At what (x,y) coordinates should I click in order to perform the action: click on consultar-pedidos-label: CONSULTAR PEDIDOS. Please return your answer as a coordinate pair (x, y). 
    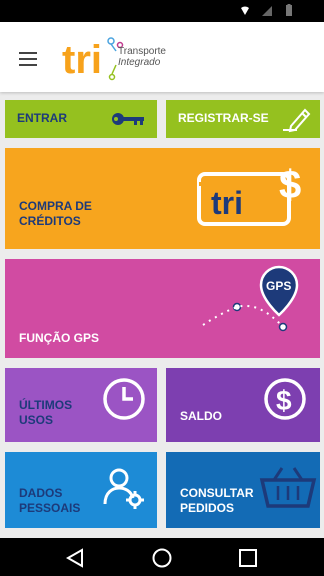
    Looking at the image, I should click on (217, 501).